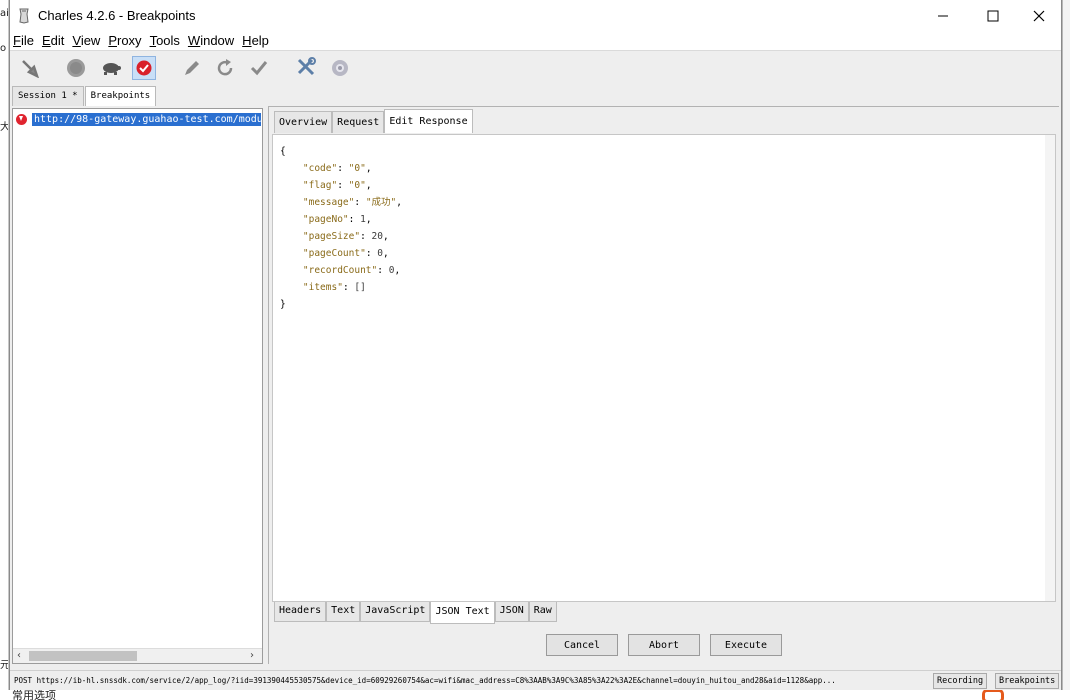 This screenshot has height=700, width=1070. What do you see at coordinates (360, 287) in the screenshot?
I see `json-value: []` at bounding box center [360, 287].